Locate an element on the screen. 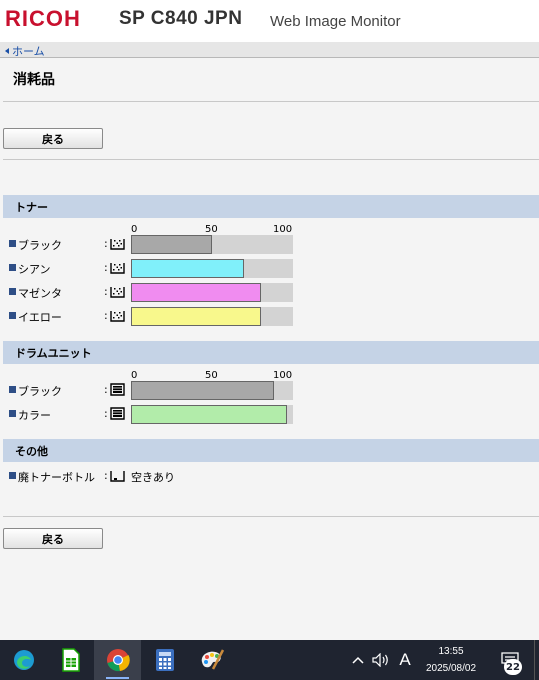 The width and height of the screenshot is (539, 680). page-title: 消耗品 is located at coordinates (34, 80).